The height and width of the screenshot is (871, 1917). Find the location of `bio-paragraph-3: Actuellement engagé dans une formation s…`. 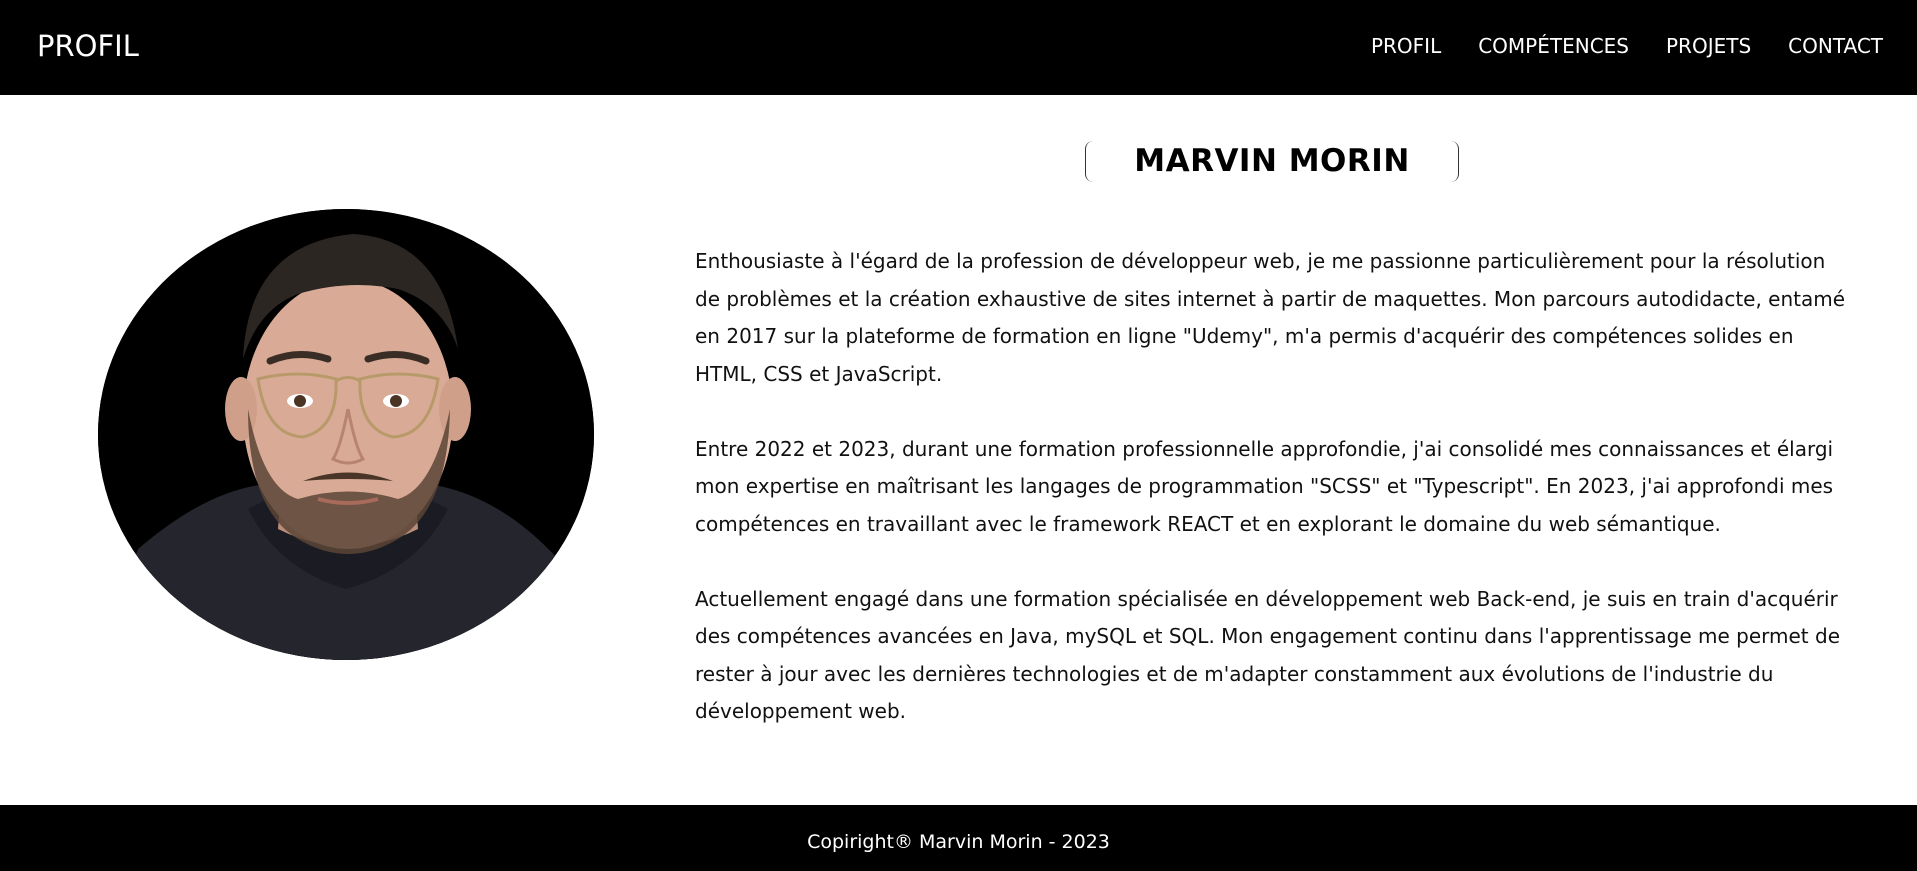

bio-paragraph-3: Actuellement engagé dans une formation s… is located at coordinates (1268, 655).